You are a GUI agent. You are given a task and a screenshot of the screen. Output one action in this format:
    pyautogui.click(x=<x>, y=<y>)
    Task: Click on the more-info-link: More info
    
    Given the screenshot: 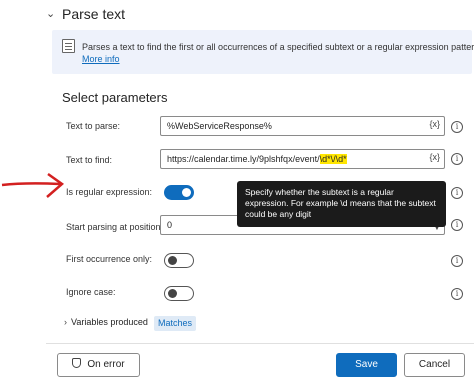 What is the action you would take?
    pyautogui.click(x=101, y=59)
    